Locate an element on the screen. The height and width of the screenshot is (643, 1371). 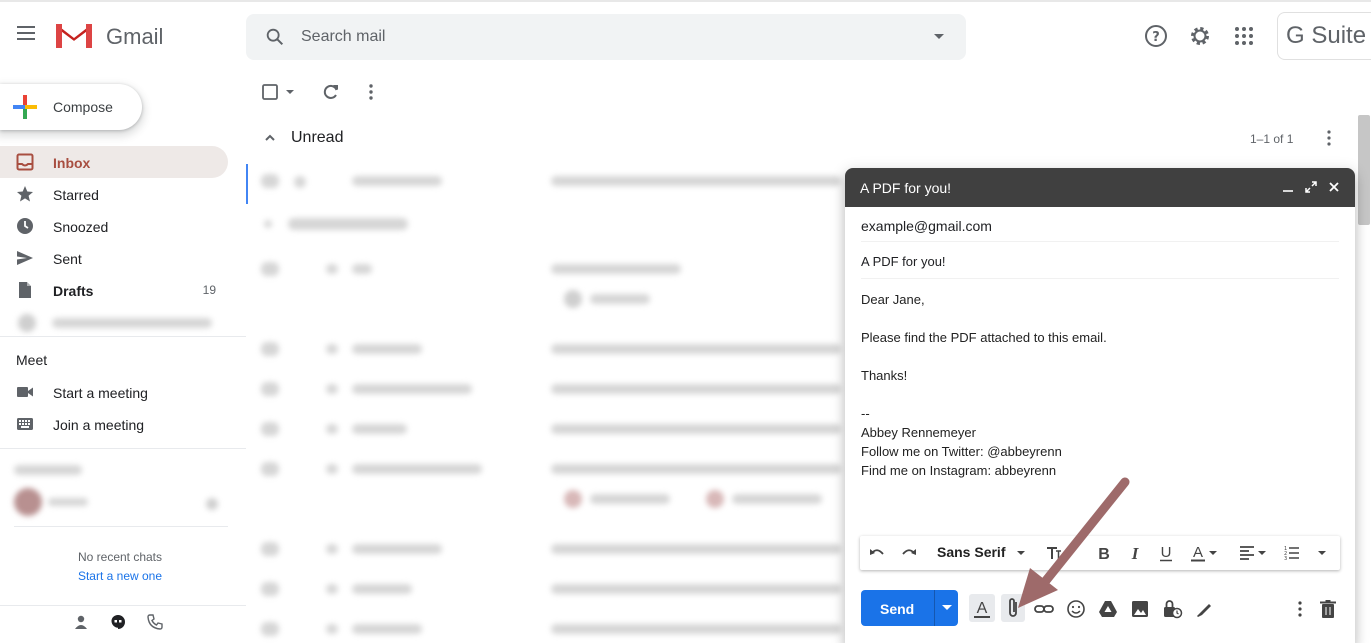
svg-text: A is located at coordinates (982, 608).